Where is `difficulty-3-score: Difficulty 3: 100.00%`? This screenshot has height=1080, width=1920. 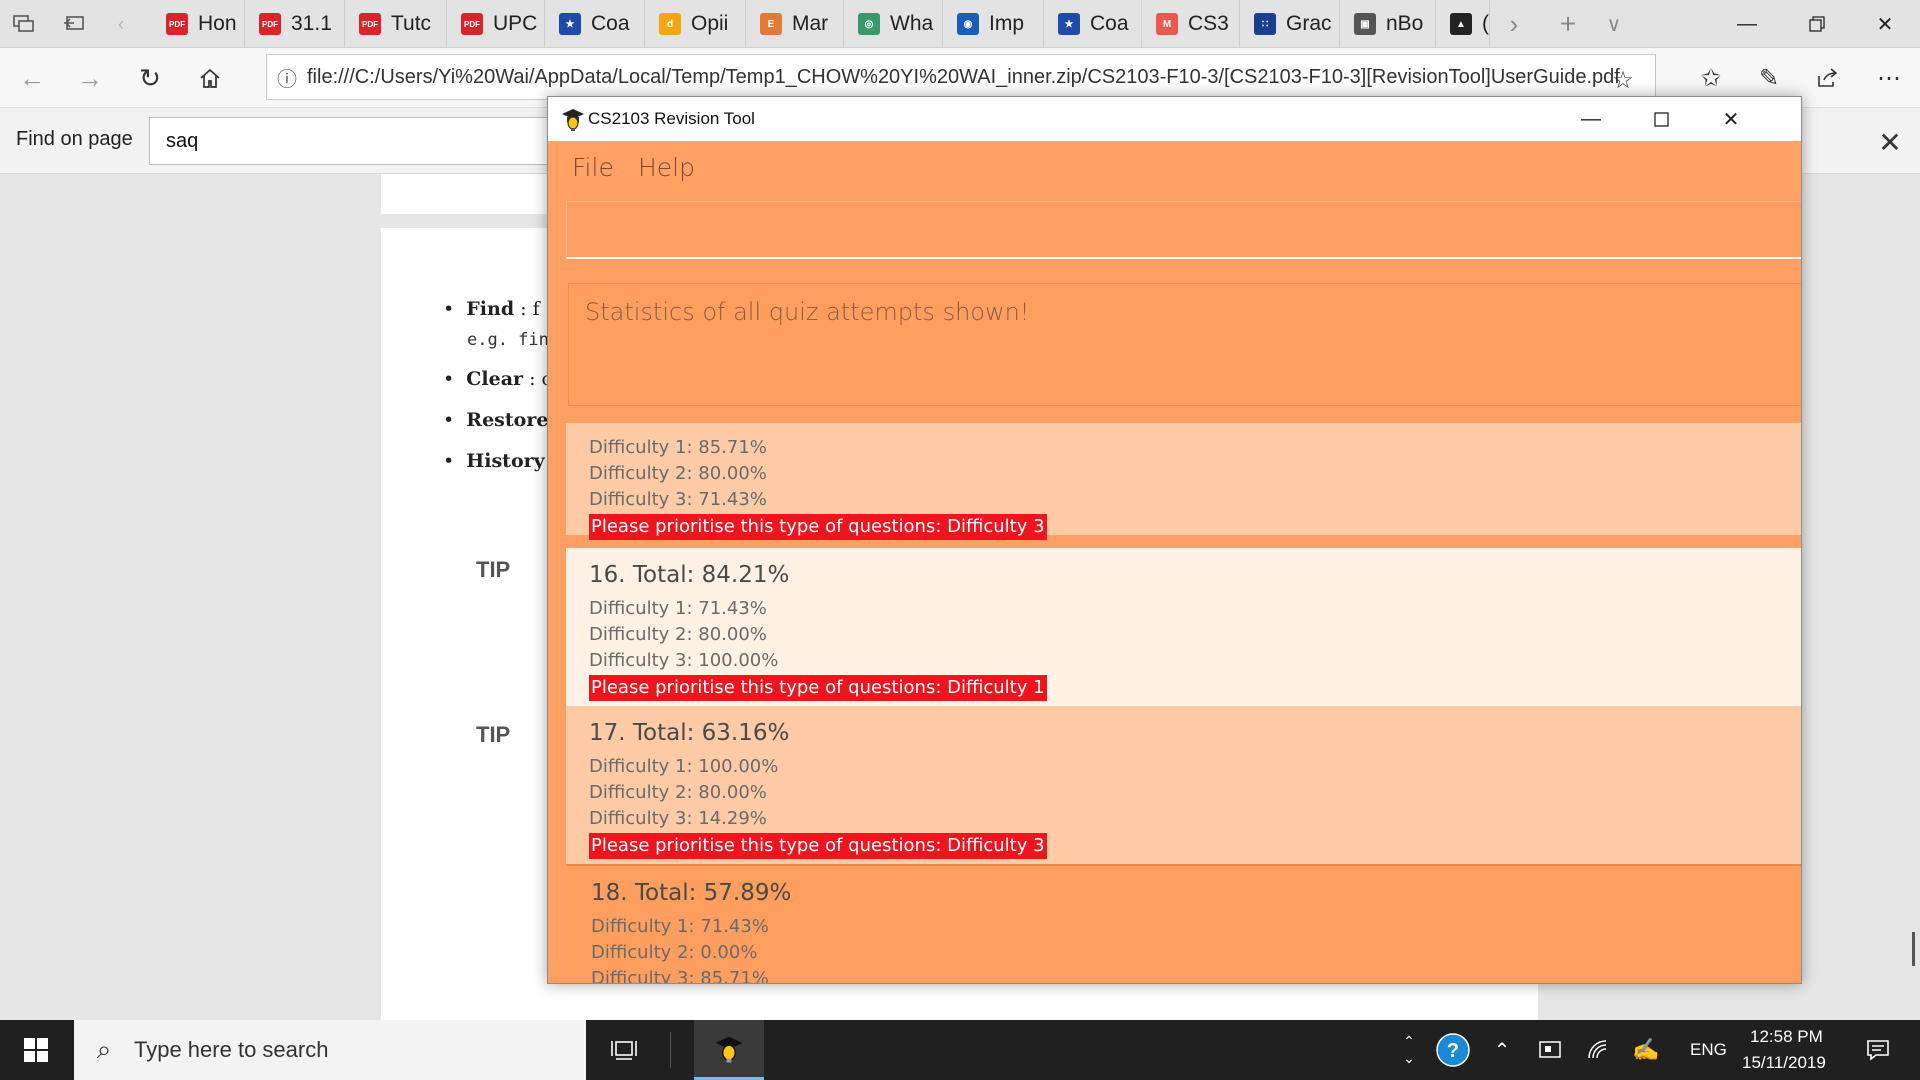 difficulty-3-score: Difficulty 3: 100.00% is located at coordinates (684, 660).